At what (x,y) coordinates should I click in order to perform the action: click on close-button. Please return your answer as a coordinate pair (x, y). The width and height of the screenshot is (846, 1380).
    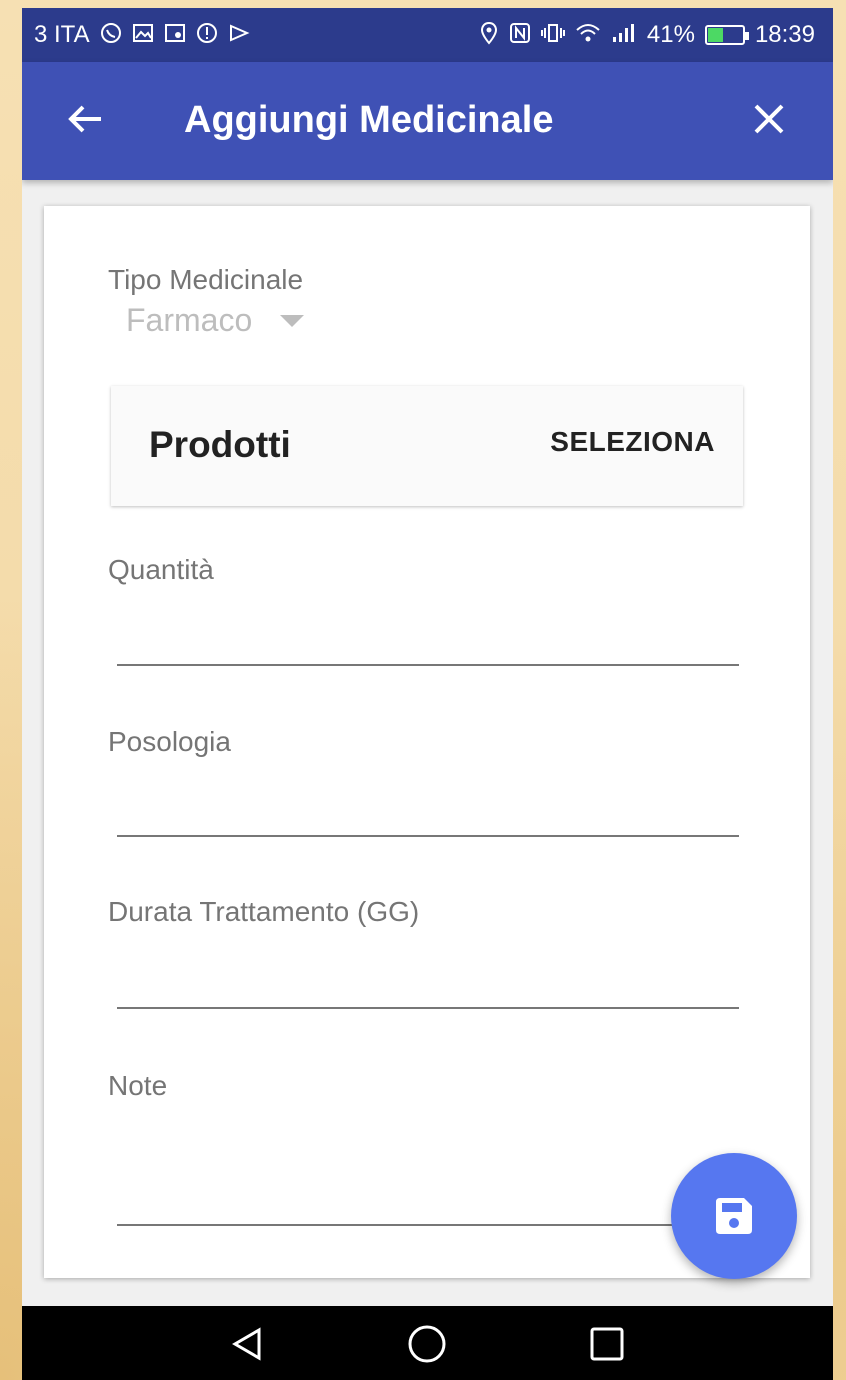
    Looking at the image, I should click on (769, 119).